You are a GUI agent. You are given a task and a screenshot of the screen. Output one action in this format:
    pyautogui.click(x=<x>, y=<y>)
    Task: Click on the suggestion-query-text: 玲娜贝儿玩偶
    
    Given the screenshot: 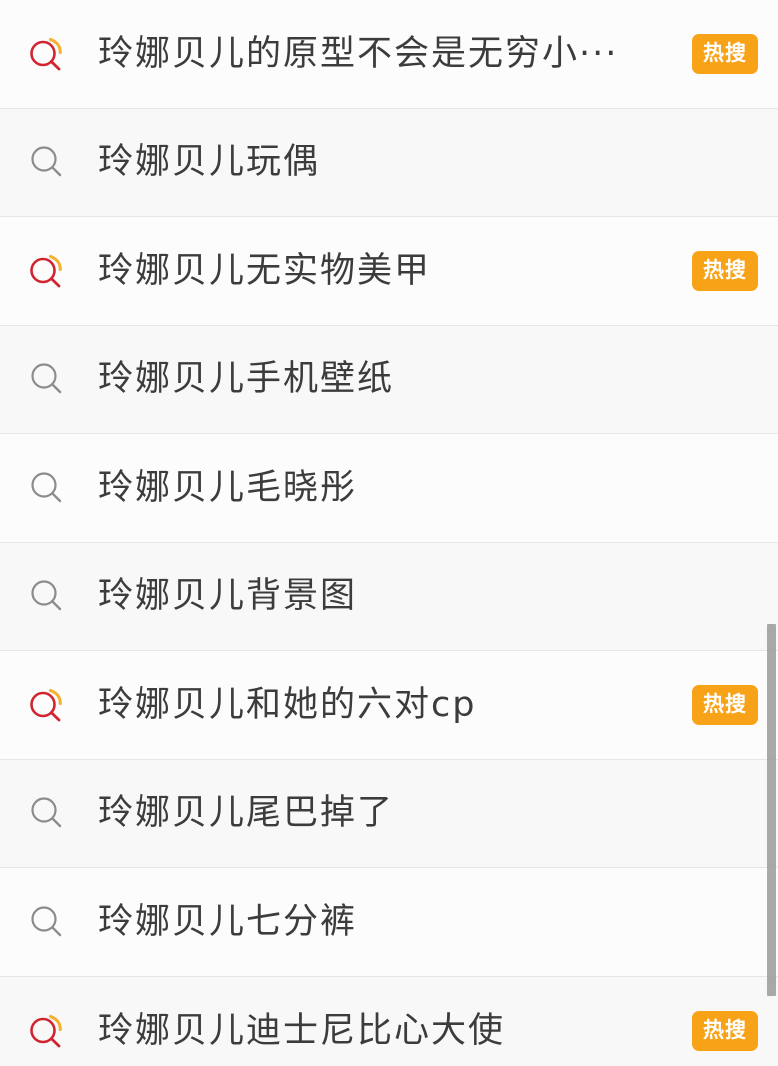 What is the action you would take?
    pyautogui.click(x=209, y=162)
    